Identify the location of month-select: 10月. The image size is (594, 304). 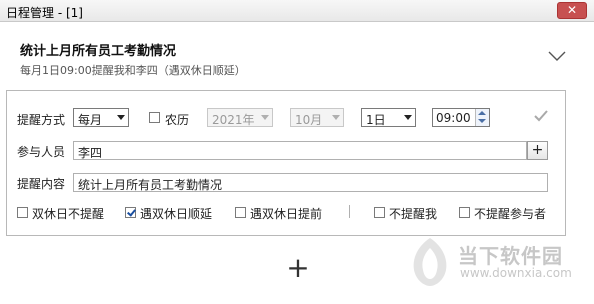
(317, 117).